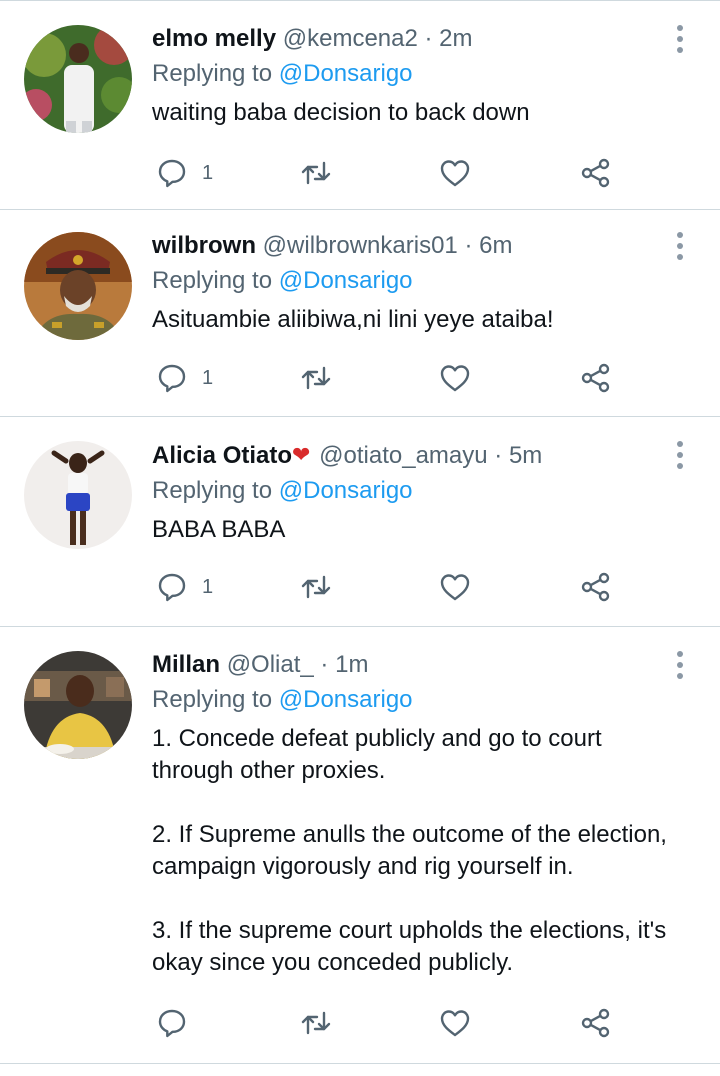 The image size is (720, 1076). What do you see at coordinates (222, 455) in the screenshot?
I see `display-name: Alicia Otiato` at bounding box center [222, 455].